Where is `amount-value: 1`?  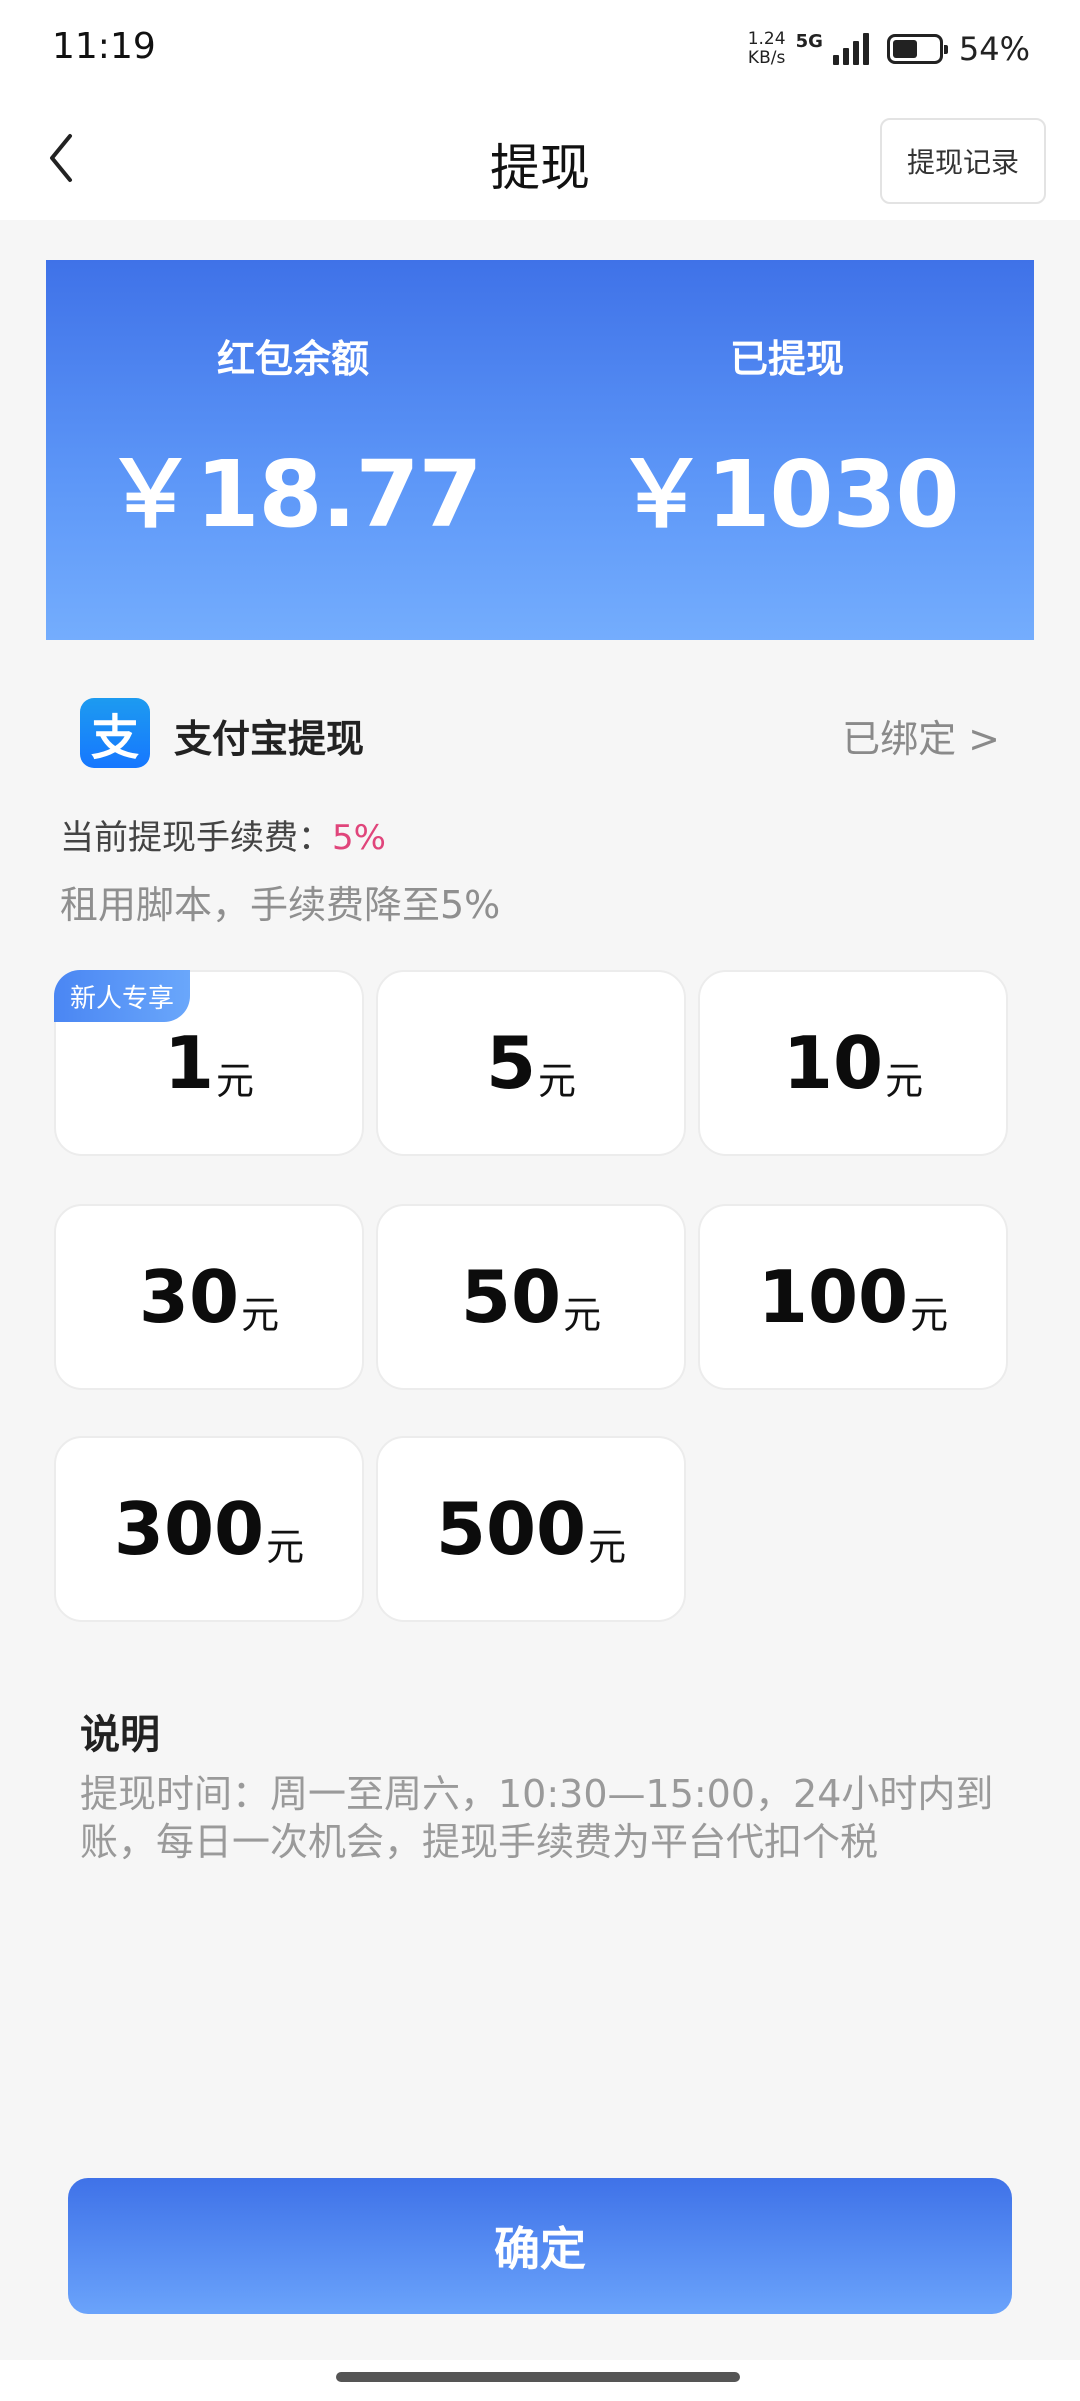
amount-value: 1 is located at coordinates (189, 1063).